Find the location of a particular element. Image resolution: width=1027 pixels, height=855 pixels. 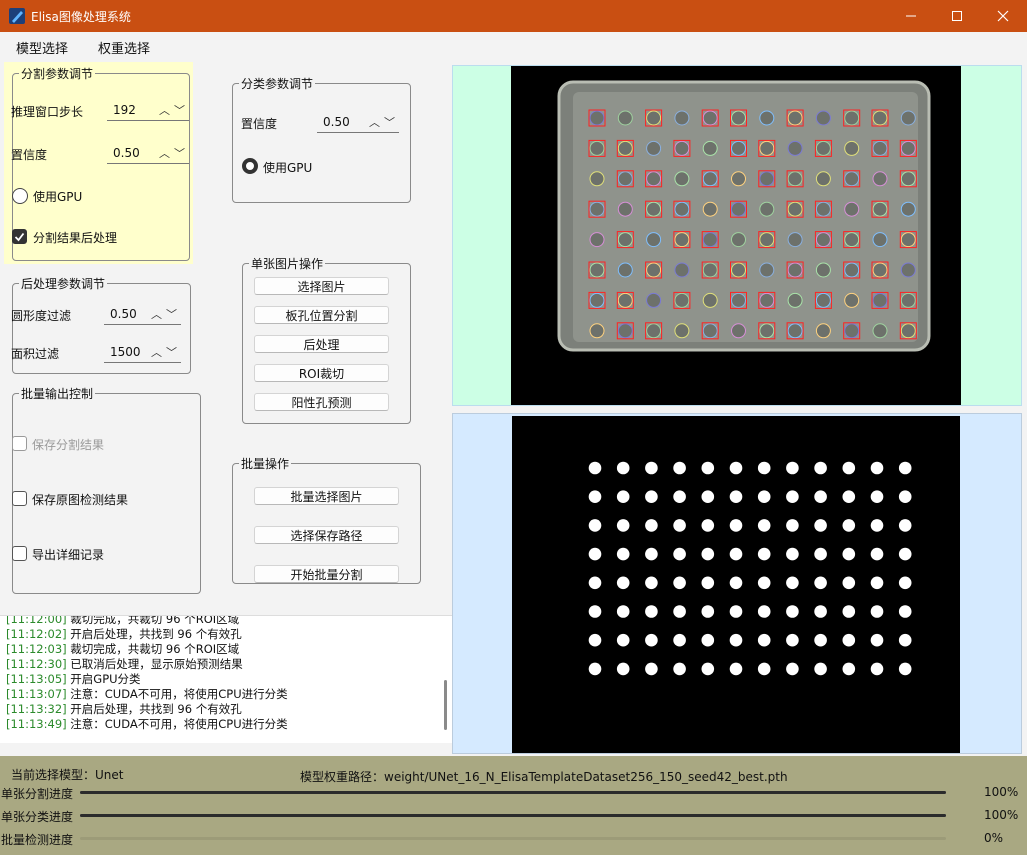

seg-gpu-radio is located at coordinates (20, 196).